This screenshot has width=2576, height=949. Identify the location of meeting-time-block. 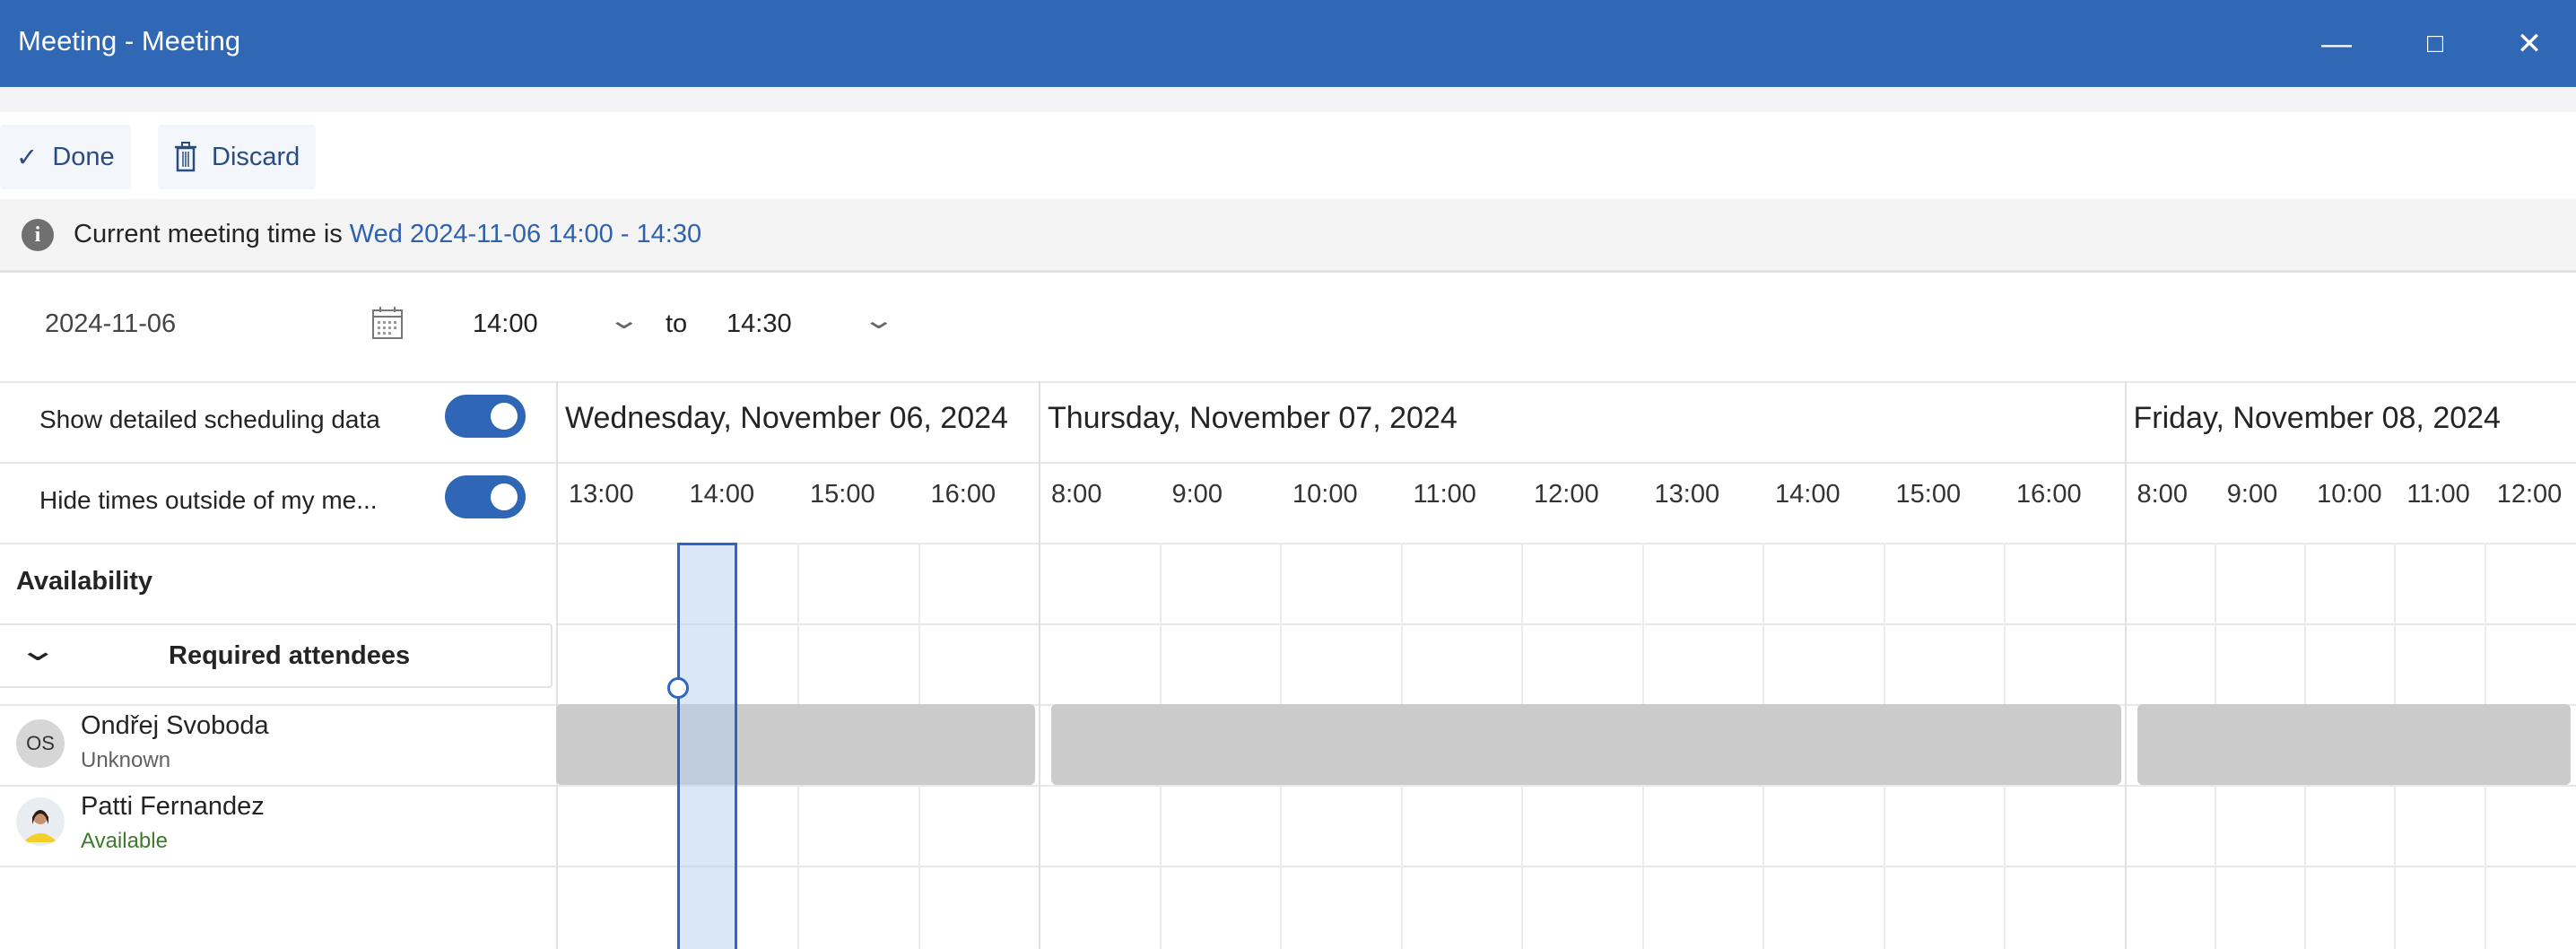
(706, 746).